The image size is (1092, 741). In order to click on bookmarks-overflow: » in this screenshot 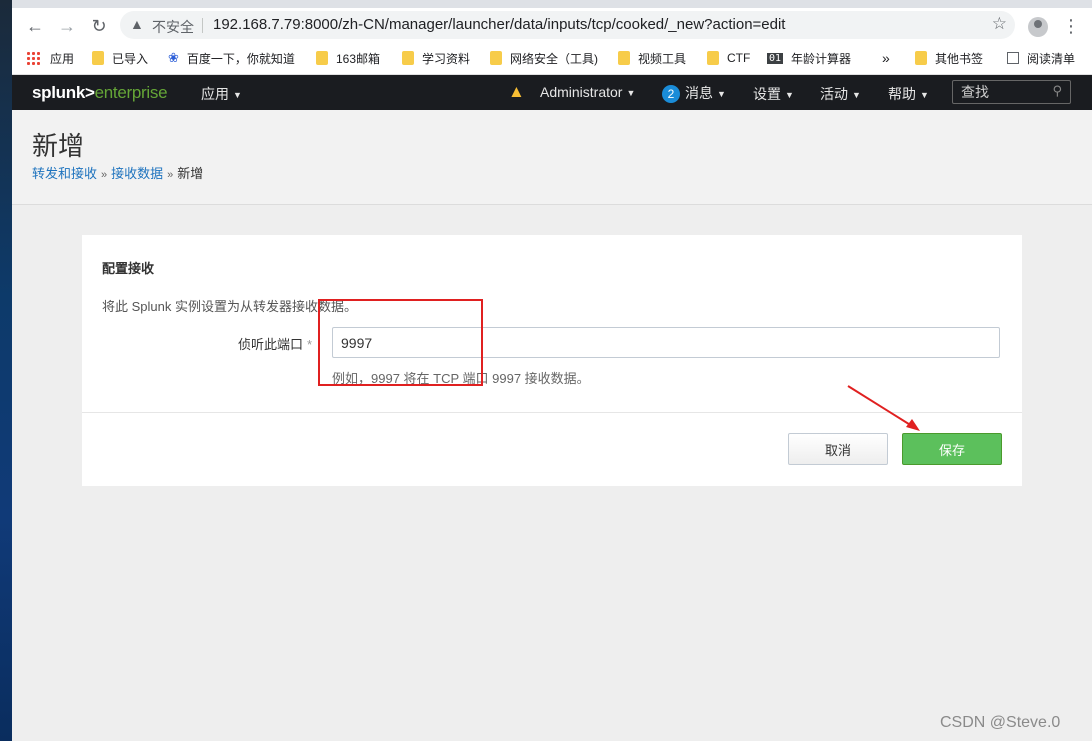, I will do `click(886, 58)`.